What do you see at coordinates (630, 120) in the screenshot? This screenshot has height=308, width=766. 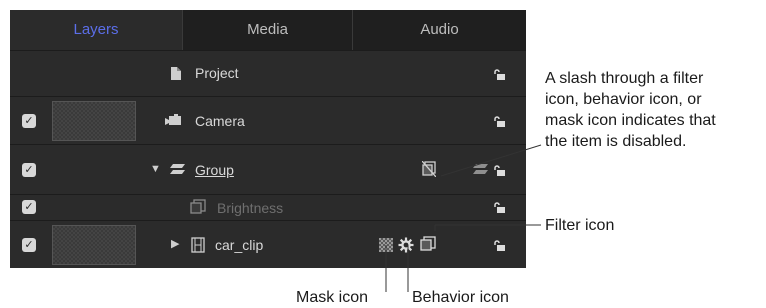 I see `annotation-line: mask icon indicates that` at bounding box center [630, 120].